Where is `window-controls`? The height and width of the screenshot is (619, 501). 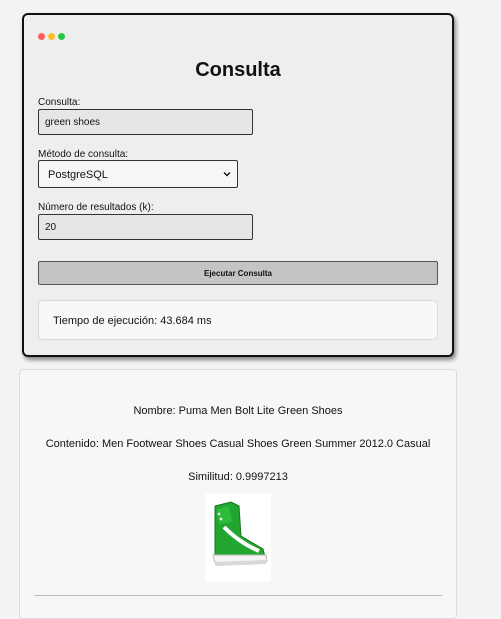 window-controls is located at coordinates (51, 36).